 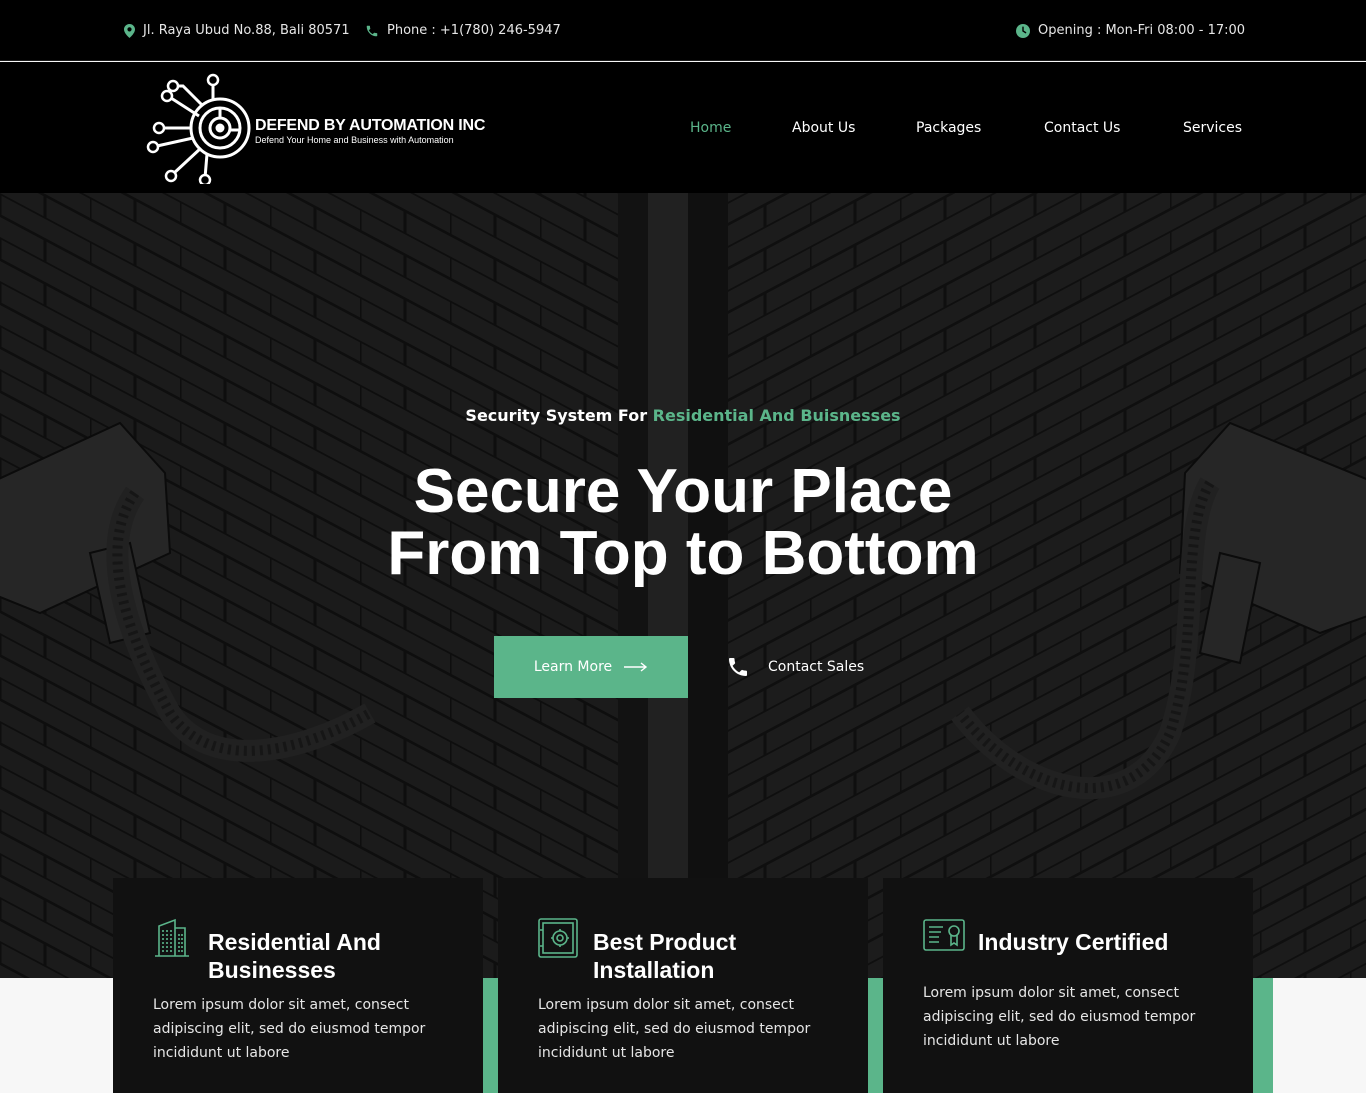 I want to click on phone-info: Phone : +1(780) 246-5947, so click(x=463, y=30).